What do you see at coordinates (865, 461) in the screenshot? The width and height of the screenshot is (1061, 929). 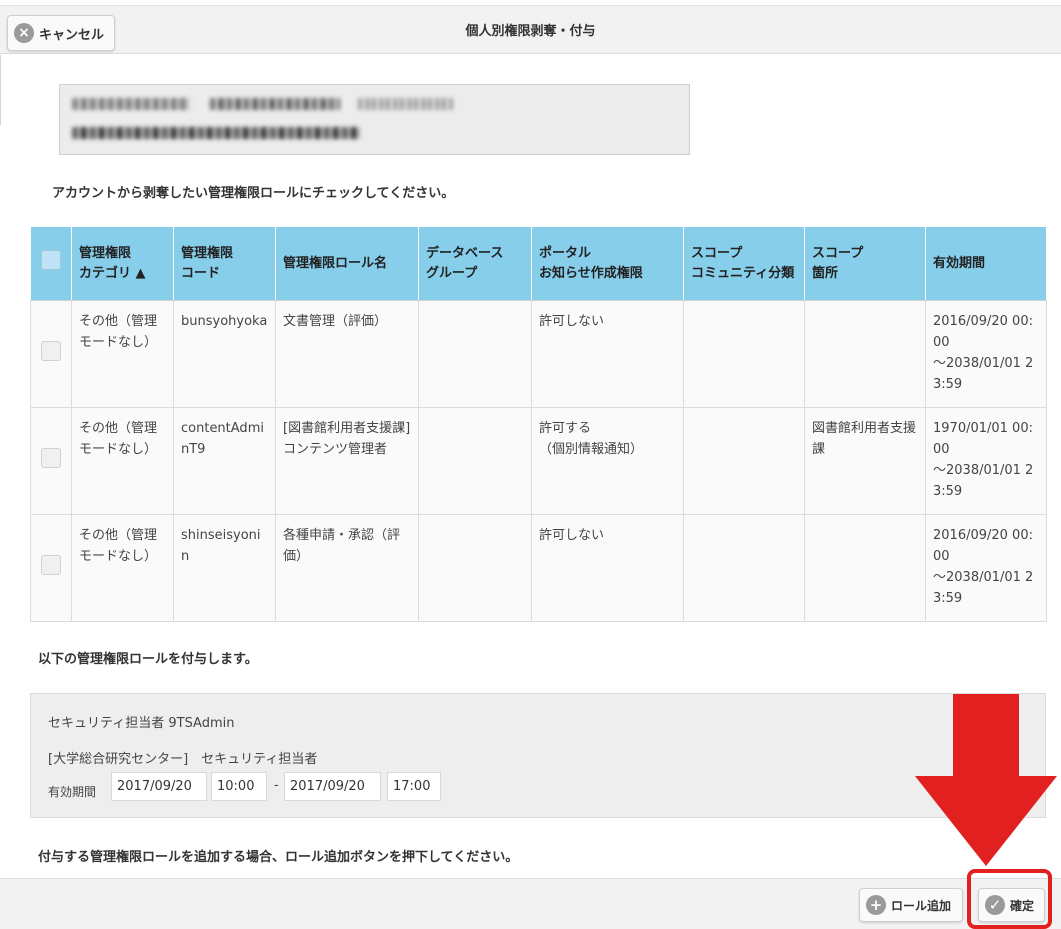 I see `cell-scope-place: 図書館利用者支援課` at bounding box center [865, 461].